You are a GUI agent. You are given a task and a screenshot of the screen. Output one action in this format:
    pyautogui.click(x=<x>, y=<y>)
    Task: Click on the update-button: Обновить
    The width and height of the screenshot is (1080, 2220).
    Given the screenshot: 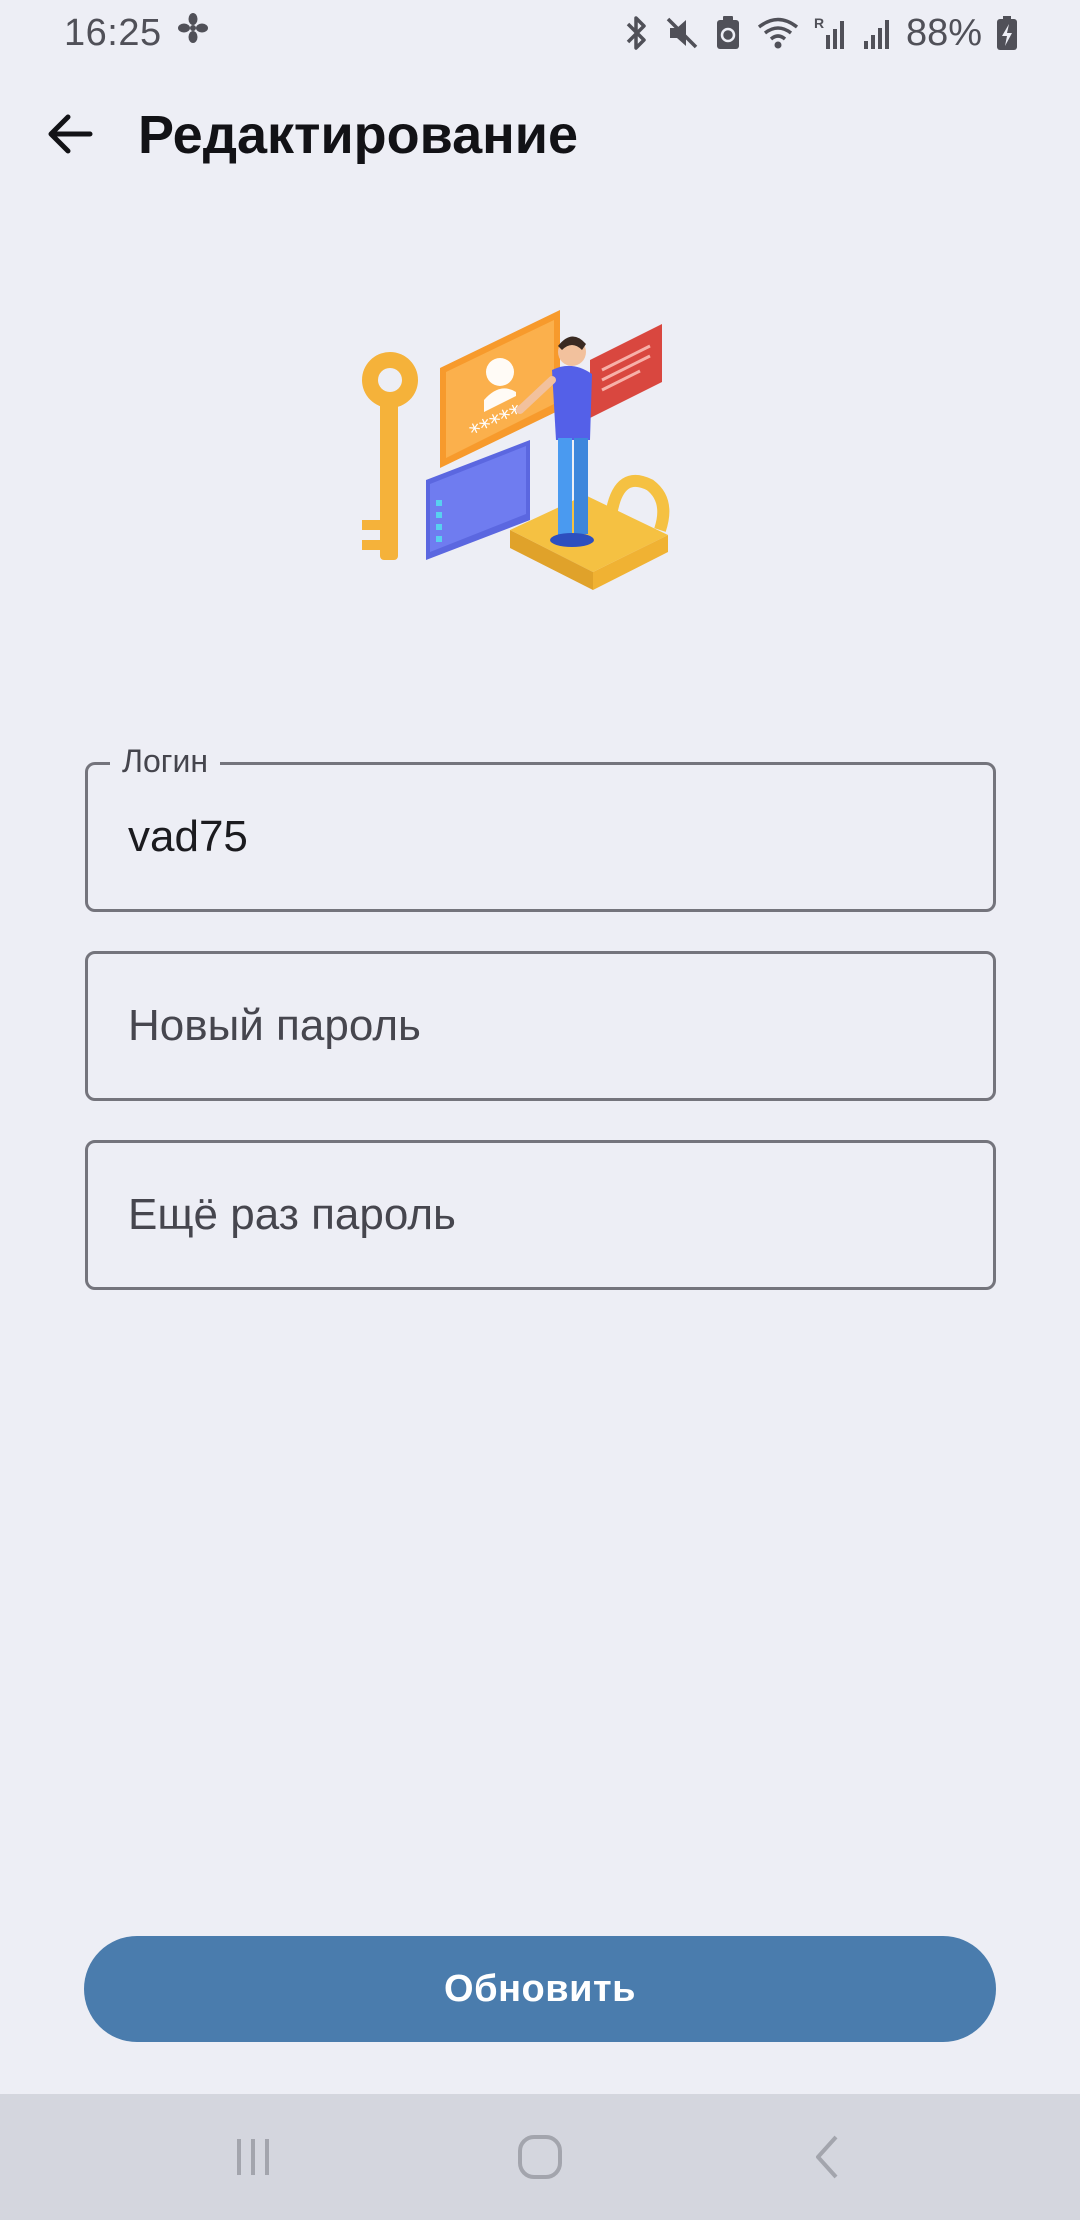 What is the action you would take?
    pyautogui.click(x=540, y=1989)
    